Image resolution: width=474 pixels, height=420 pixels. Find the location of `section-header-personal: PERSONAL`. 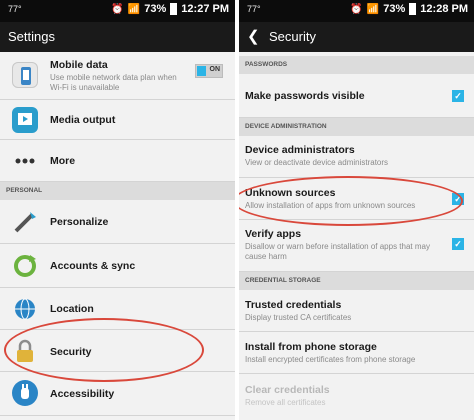

section-header-personal: PERSONAL is located at coordinates (117, 191).